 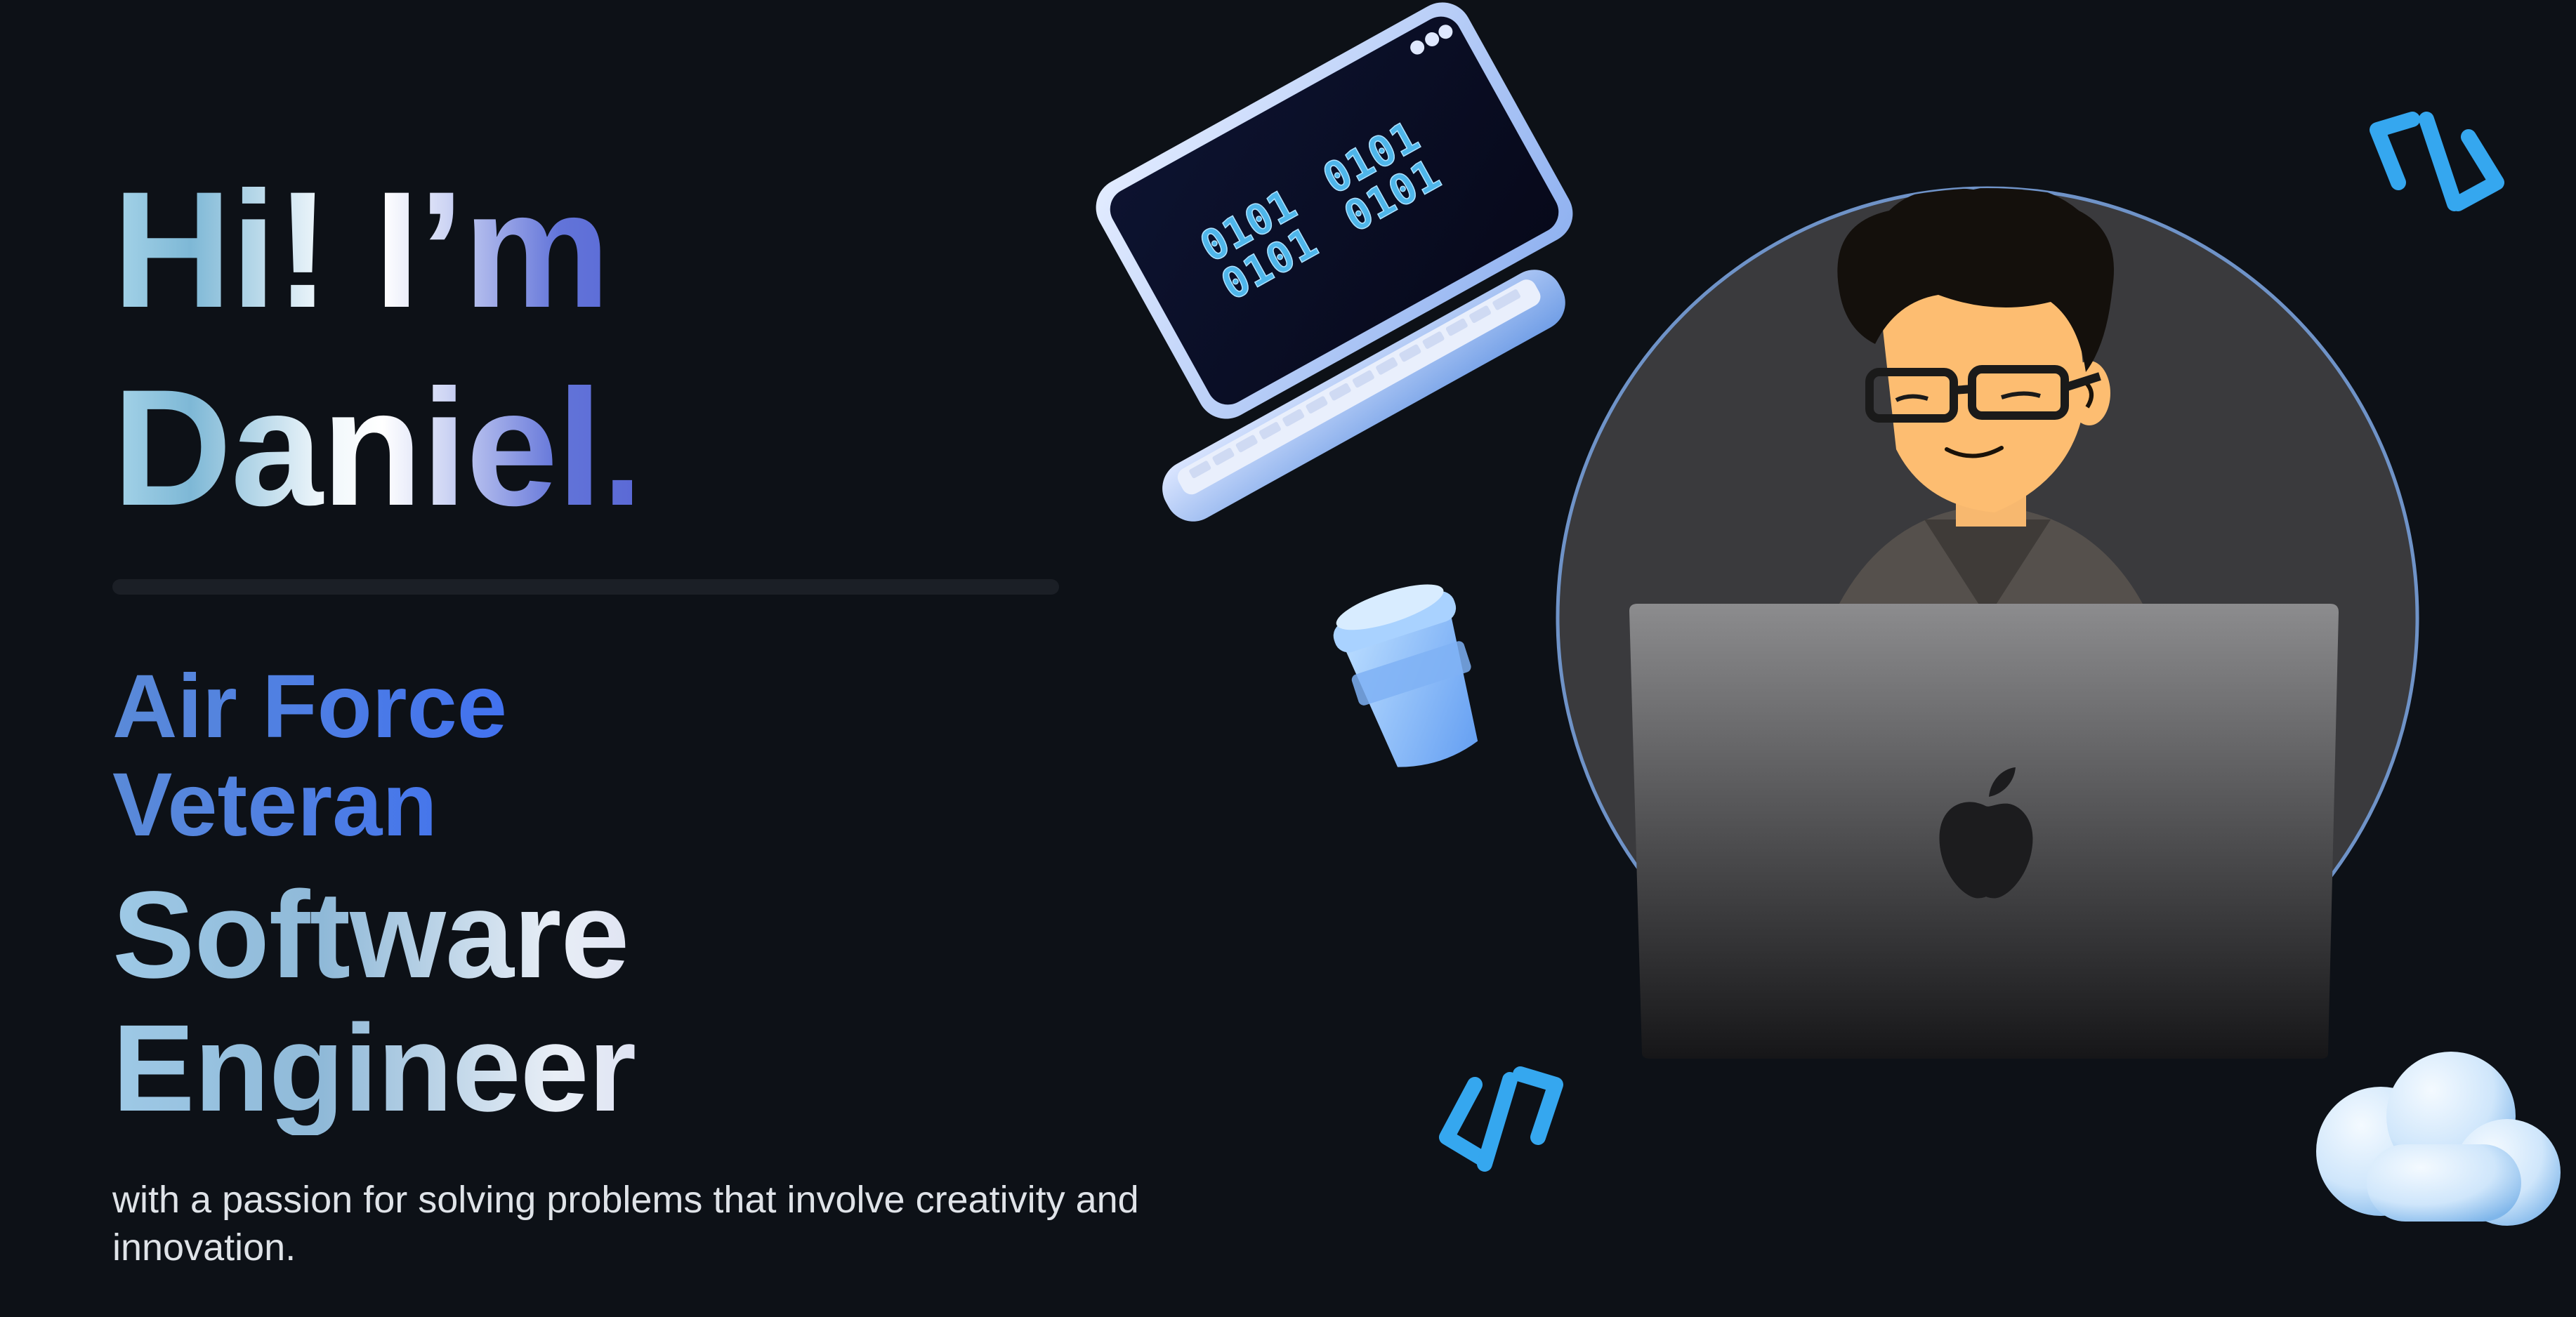 What do you see at coordinates (380, 448) in the screenshot?
I see `greeting-line-2: Daniel.` at bounding box center [380, 448].